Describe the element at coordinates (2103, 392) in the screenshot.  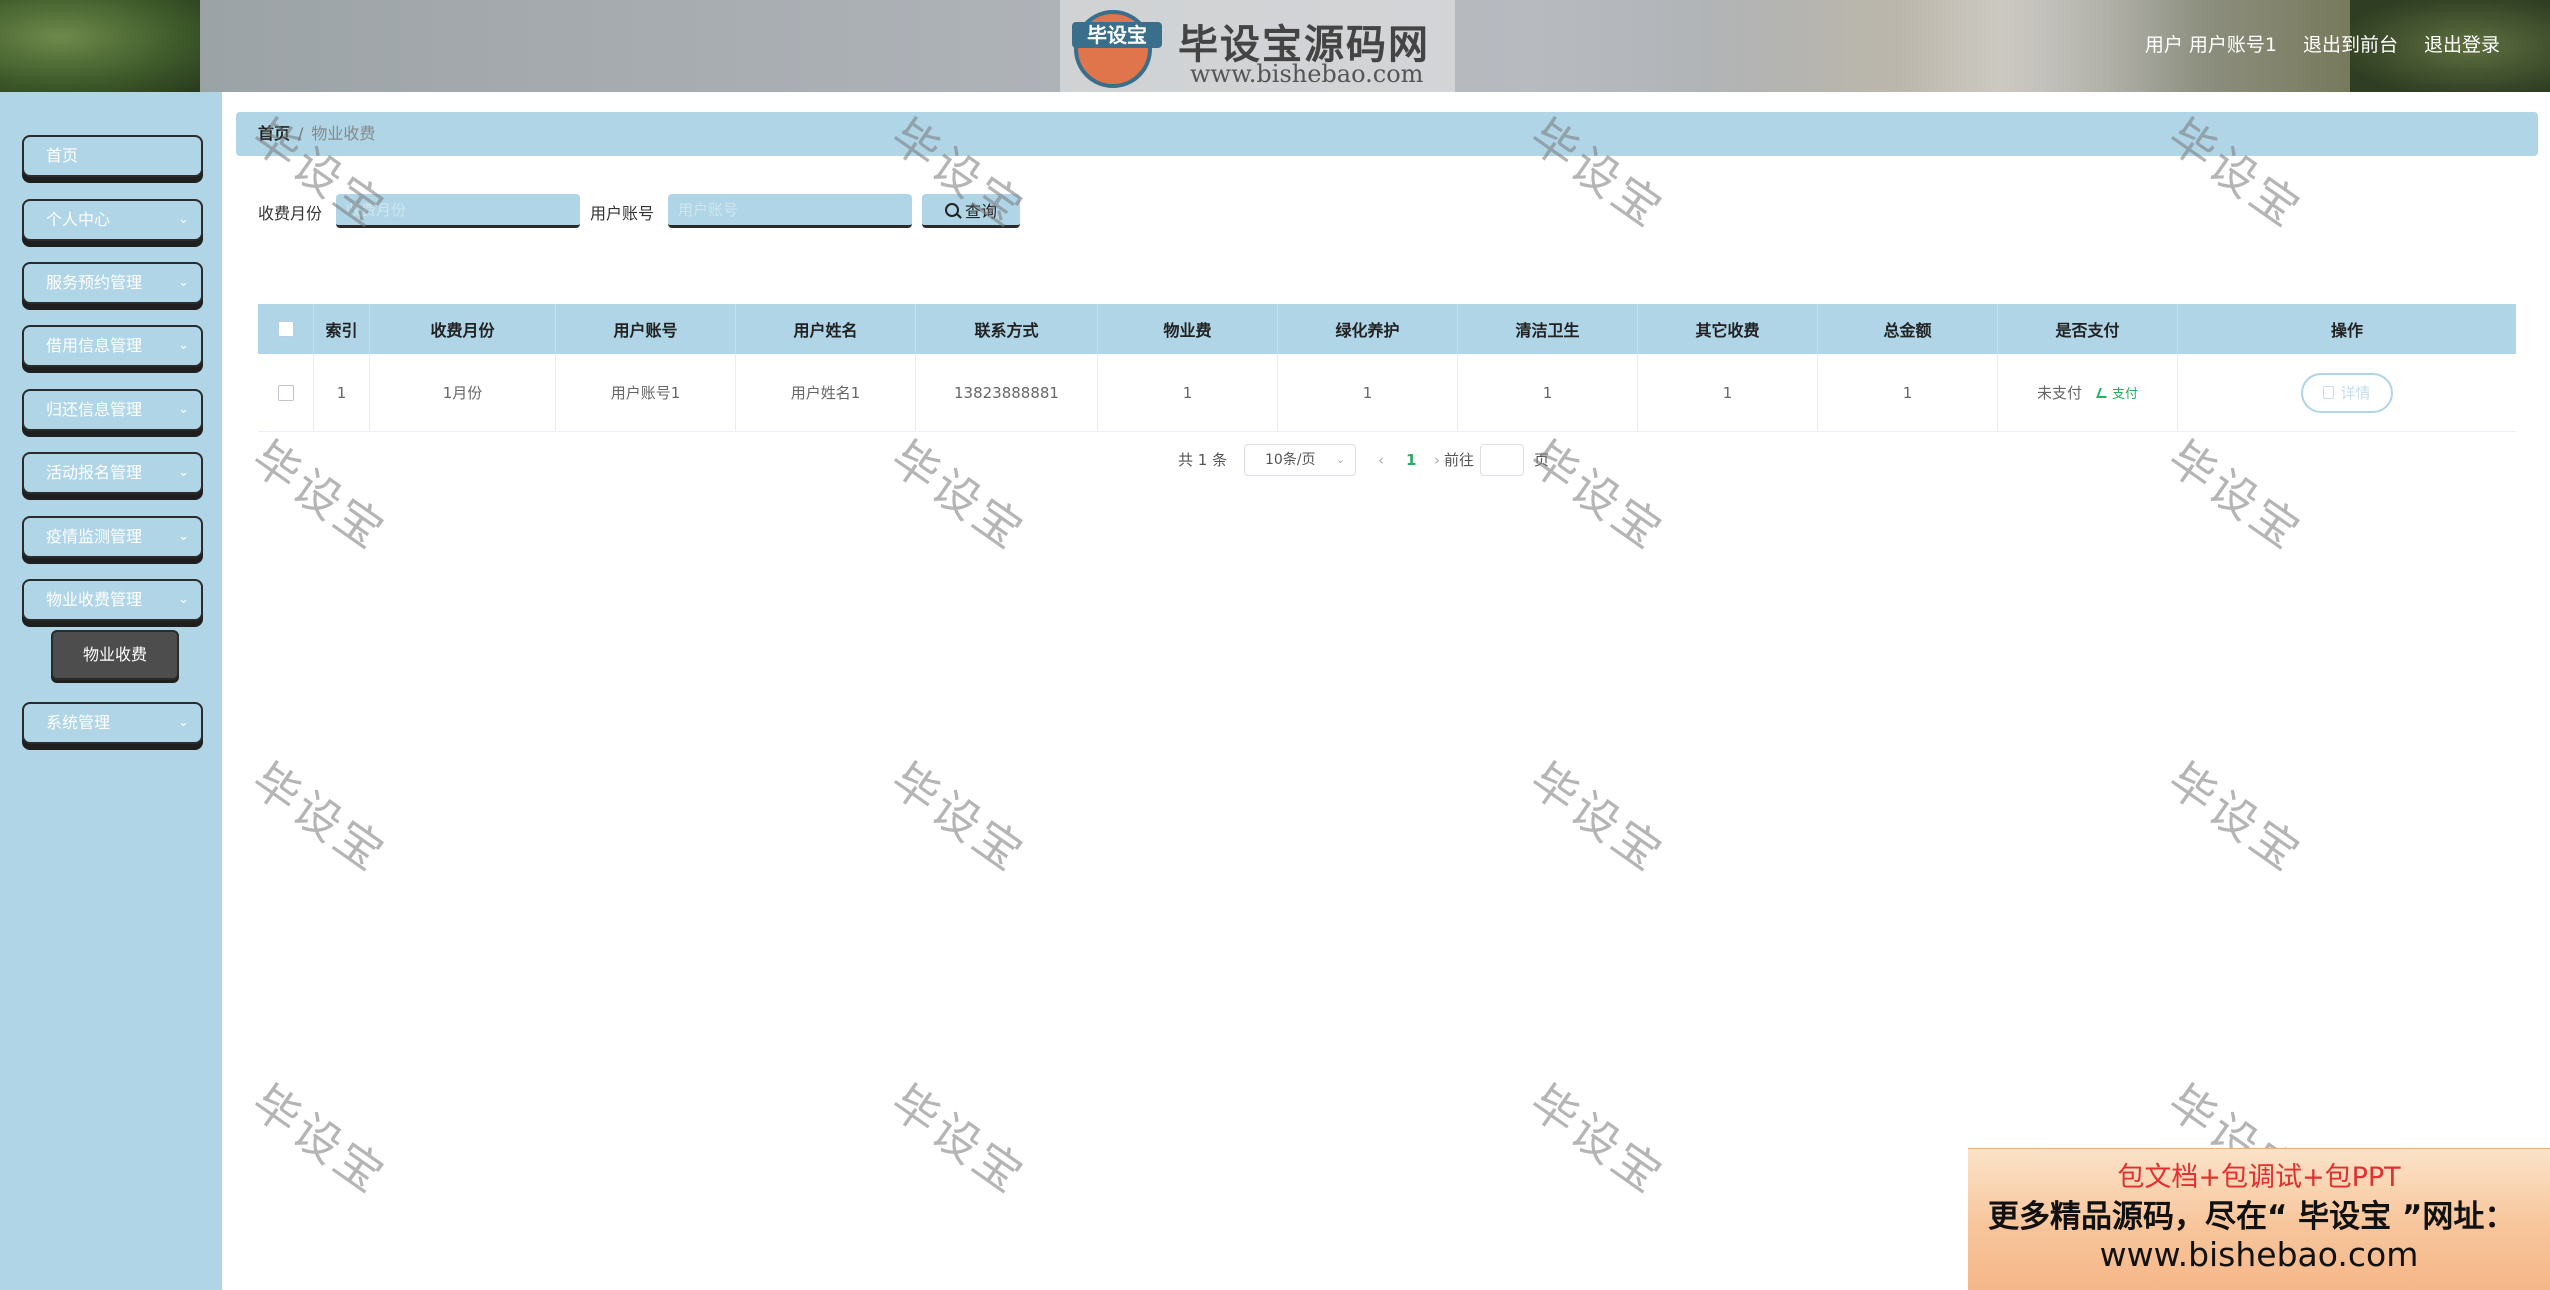
I see `edit-icon` at that location.